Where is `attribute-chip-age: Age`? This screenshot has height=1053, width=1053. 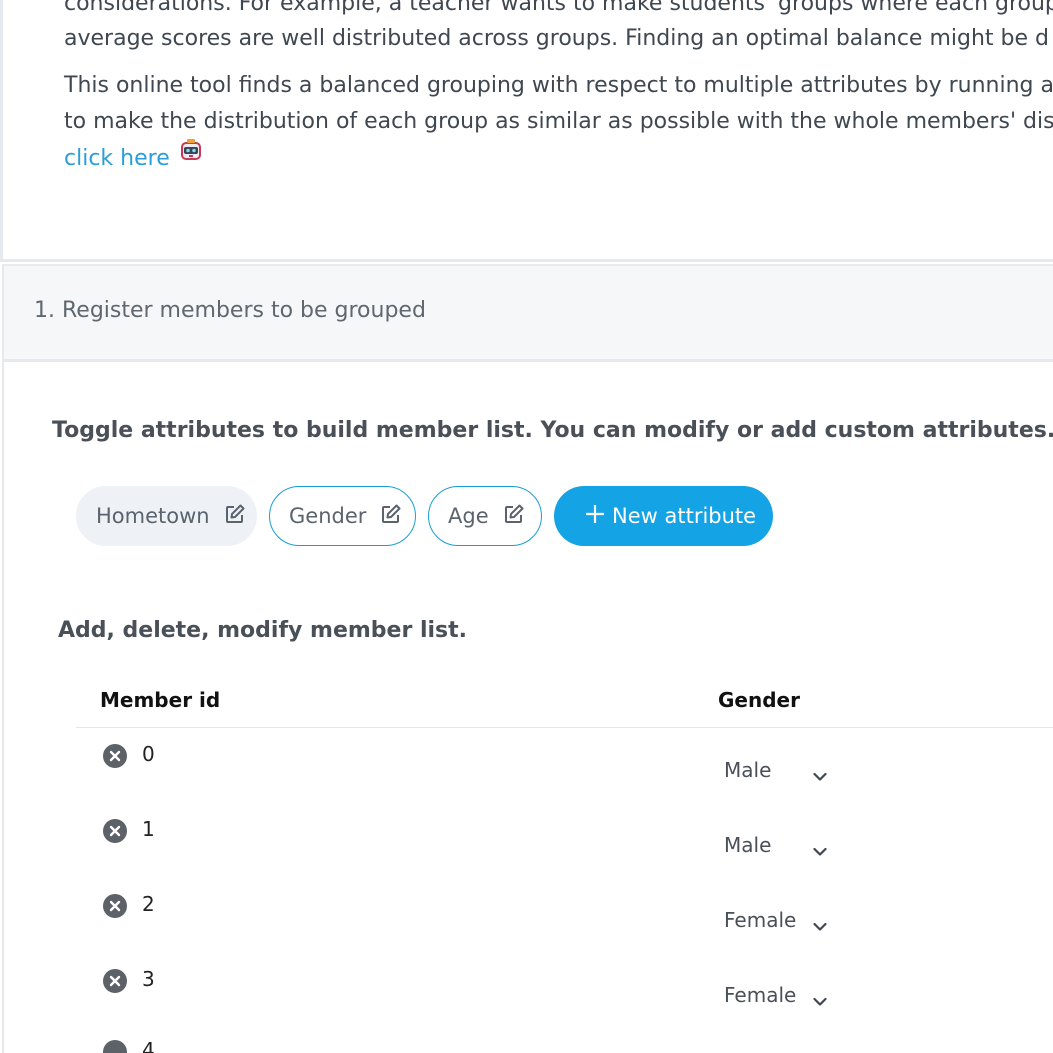
attribute-chip-age: Age is located at coordinates (485, 516).